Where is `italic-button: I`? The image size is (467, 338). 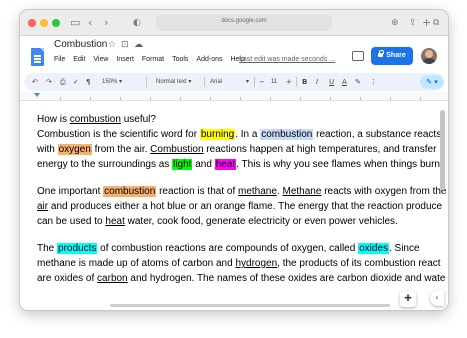
italic-button: I is located at coordinates (317, 82).